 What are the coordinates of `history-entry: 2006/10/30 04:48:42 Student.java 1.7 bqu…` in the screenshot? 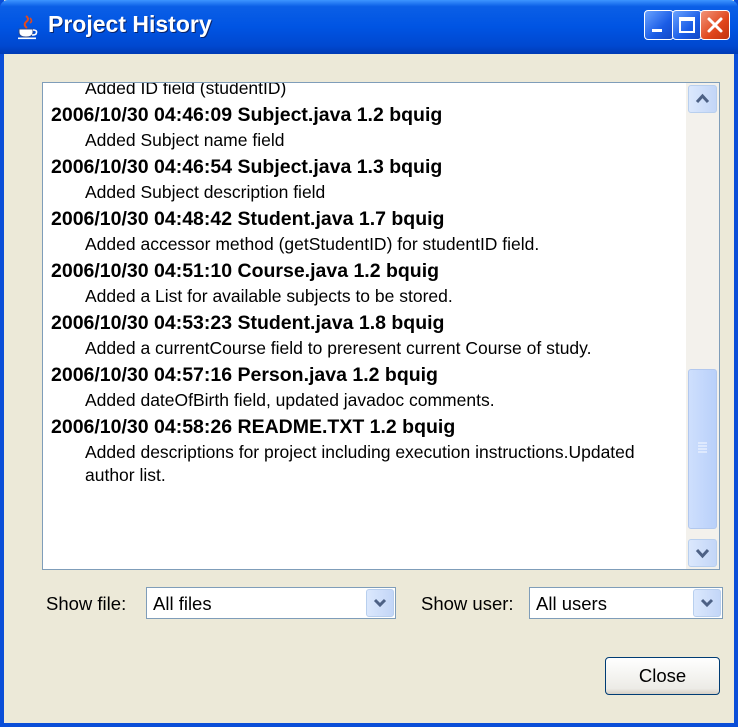 It's located at (365, 231).